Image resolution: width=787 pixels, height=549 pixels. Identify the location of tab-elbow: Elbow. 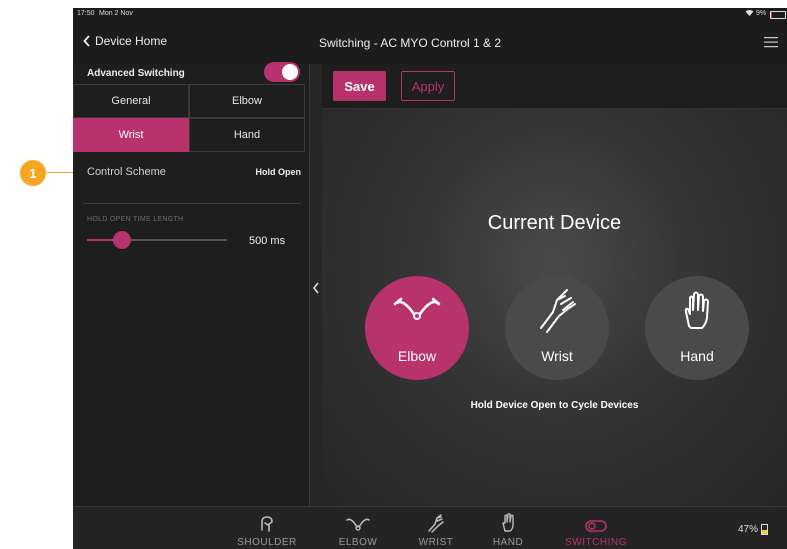
(247, 101).